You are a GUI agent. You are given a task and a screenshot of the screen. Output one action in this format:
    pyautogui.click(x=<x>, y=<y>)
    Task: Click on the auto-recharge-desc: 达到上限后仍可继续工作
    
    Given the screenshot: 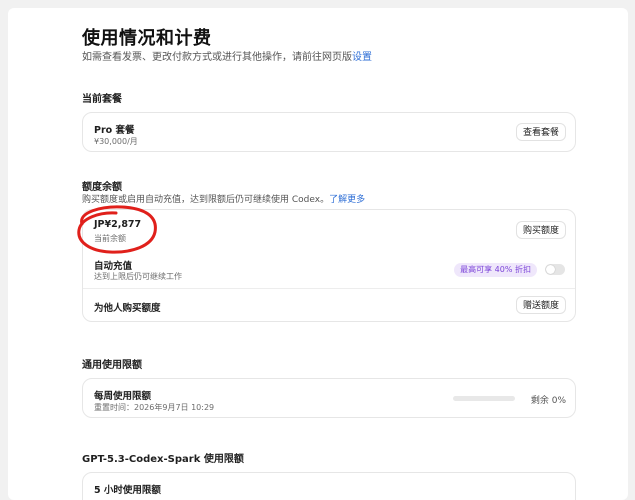 What is the action you would take?
    pyautogui.click(x=138, y=276)
    